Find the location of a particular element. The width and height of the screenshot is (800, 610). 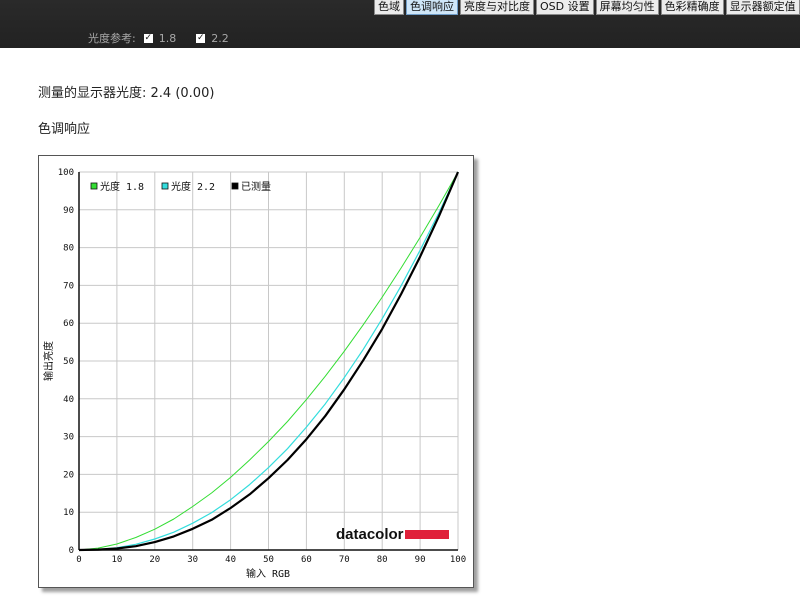

tab-screen-uniformity: 屏幕均匀性 is located at coordinates (627, 7).